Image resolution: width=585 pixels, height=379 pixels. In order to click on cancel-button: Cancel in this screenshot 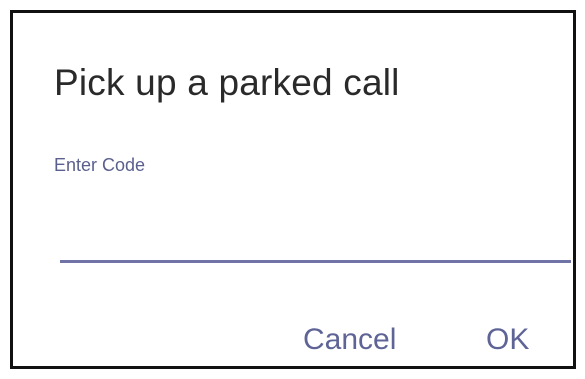, I will do `click(349, 340)`.